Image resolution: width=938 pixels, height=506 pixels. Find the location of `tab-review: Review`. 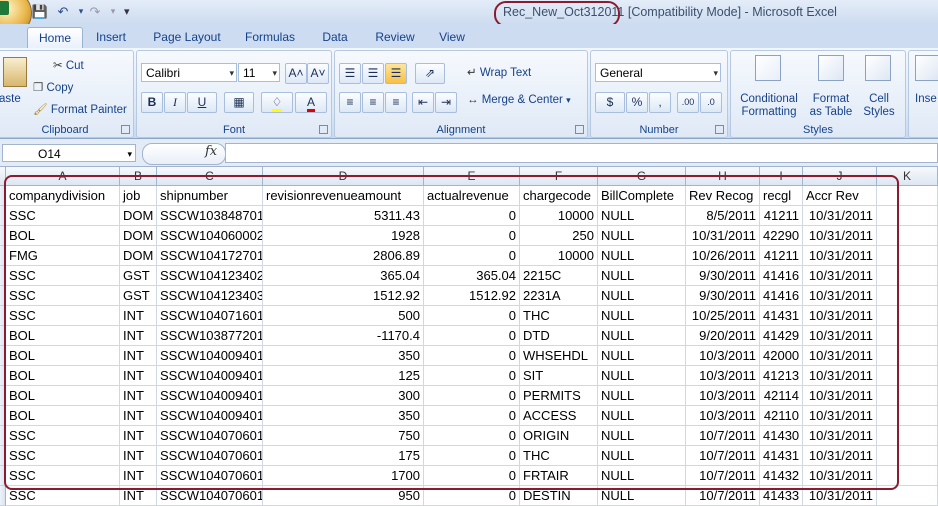

tab-review: Review is located at coordinates (395, 37).